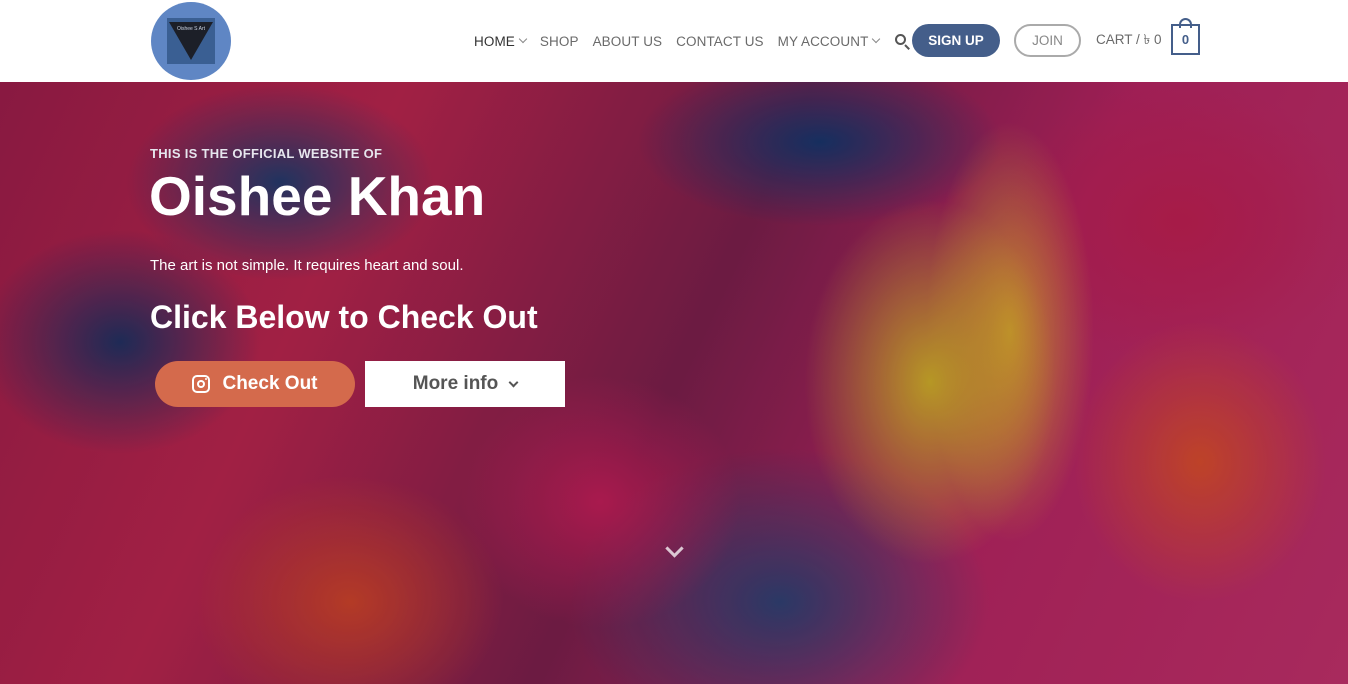  Describe the element at coordinates (344, 317) in the screenshot. I see `hero-subhead: Click Below to Check Out` at that location.